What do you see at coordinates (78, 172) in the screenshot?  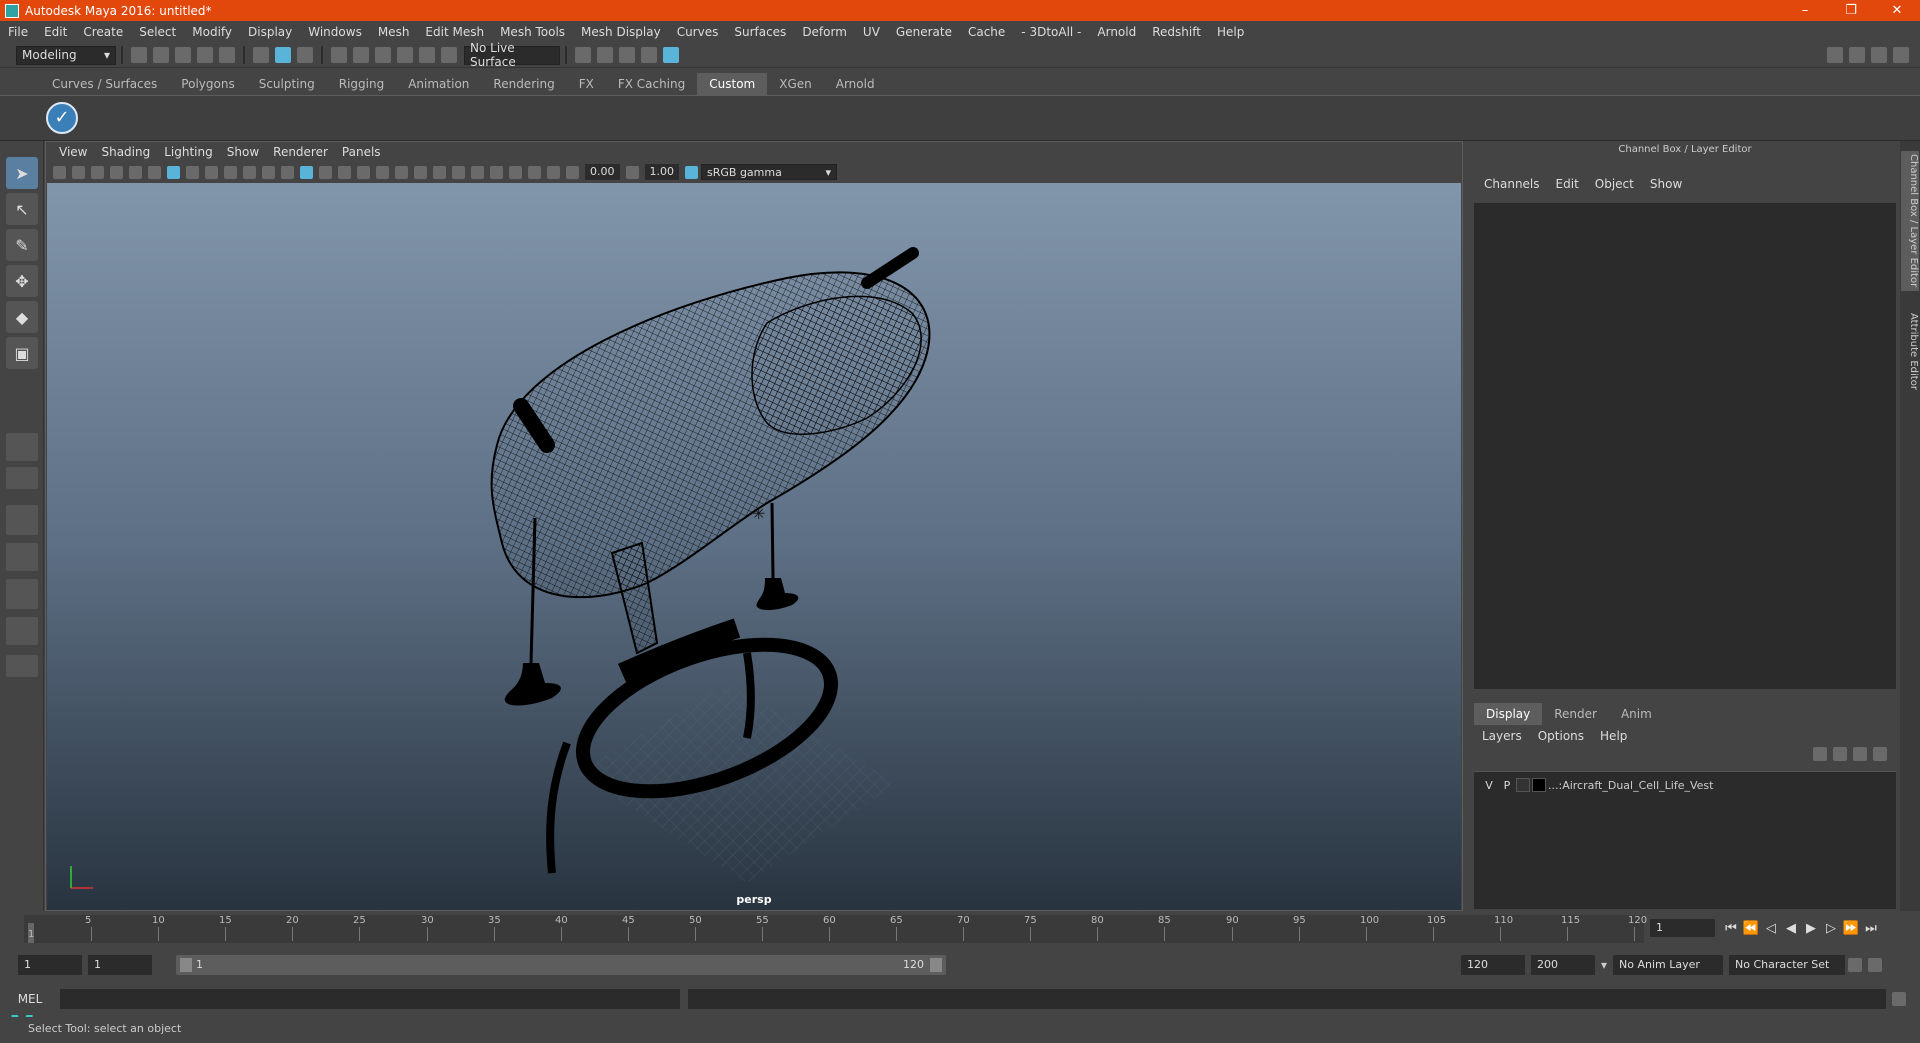 I see `camera-attributes-icon` at bounding box center [78, 172].